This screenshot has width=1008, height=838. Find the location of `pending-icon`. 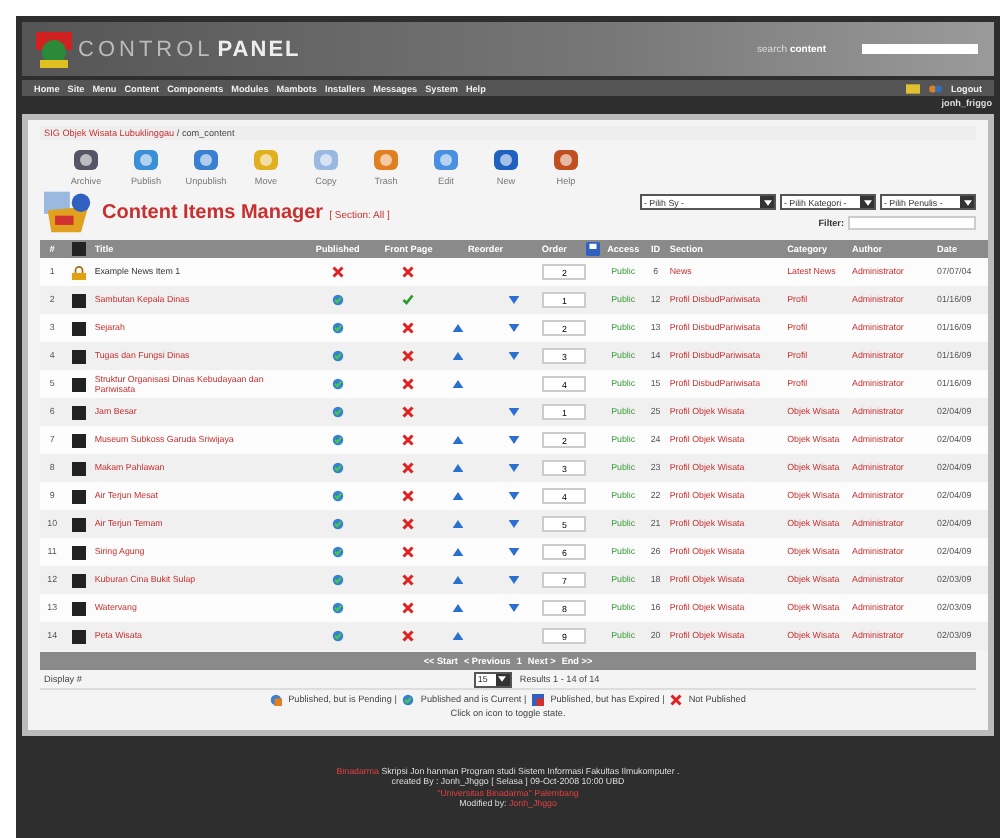

pending-icon is located at coordinates (276, 699).